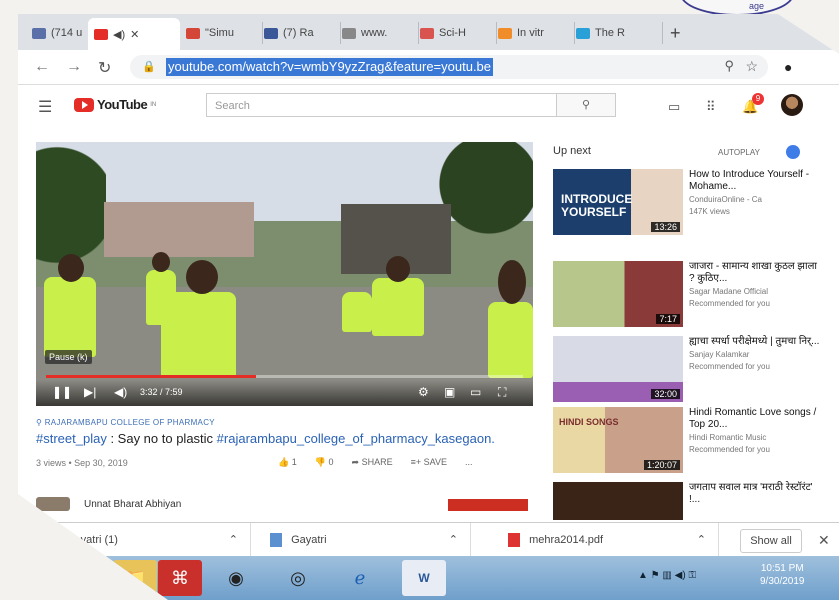 This screenshot has width=839, height=600. Describe the element at coordinates (299, 33) in the screenshot. I see `tab-facebook: (7) Ra` at that location.